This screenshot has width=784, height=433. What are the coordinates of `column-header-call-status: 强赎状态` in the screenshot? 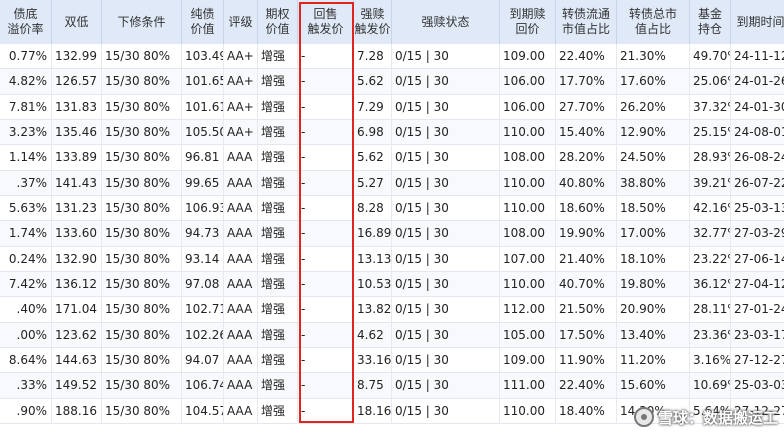 It's located at (446, 22).